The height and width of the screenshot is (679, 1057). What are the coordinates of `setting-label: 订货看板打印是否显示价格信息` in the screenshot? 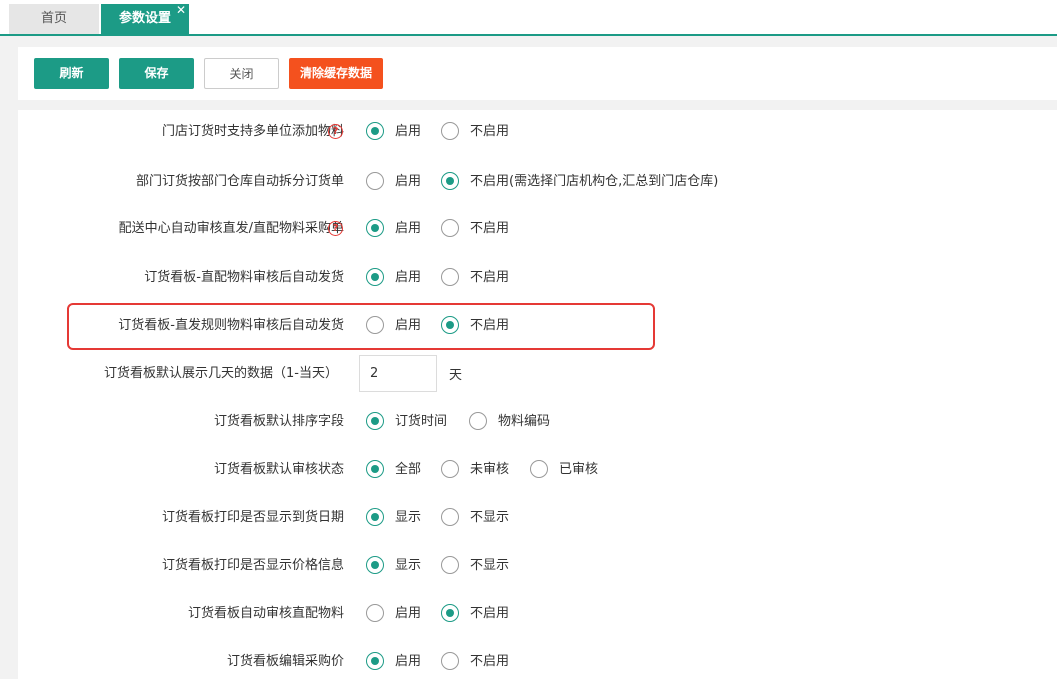 It's located at (252, 565).